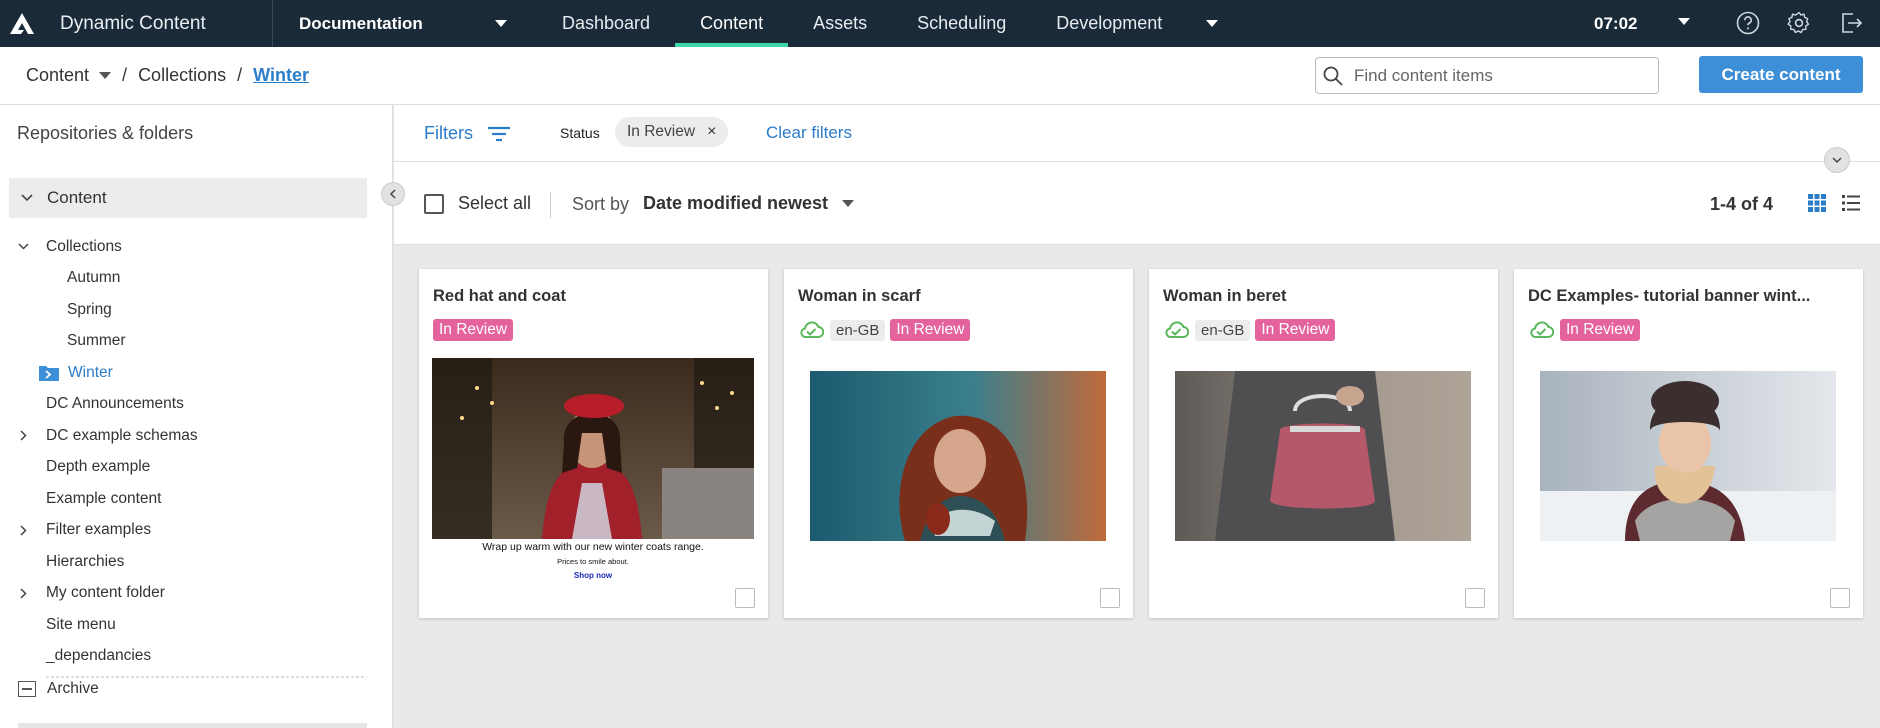 The image size is (1880, 728). What do you see at coordinates (105, 593) in the screenshot?
I see `sidebar-item-label: My content folder` at bounding box center [105, 593].